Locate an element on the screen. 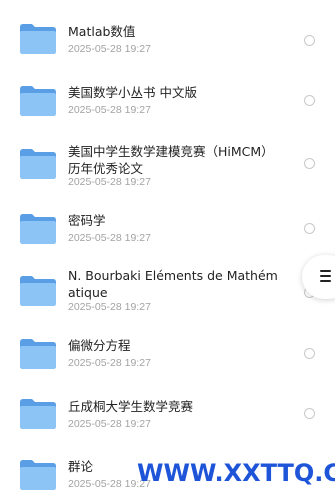 The image size is (335, 495). watermark-text: WWW.XXTTQ.COM is located at coordinates (236, 473).